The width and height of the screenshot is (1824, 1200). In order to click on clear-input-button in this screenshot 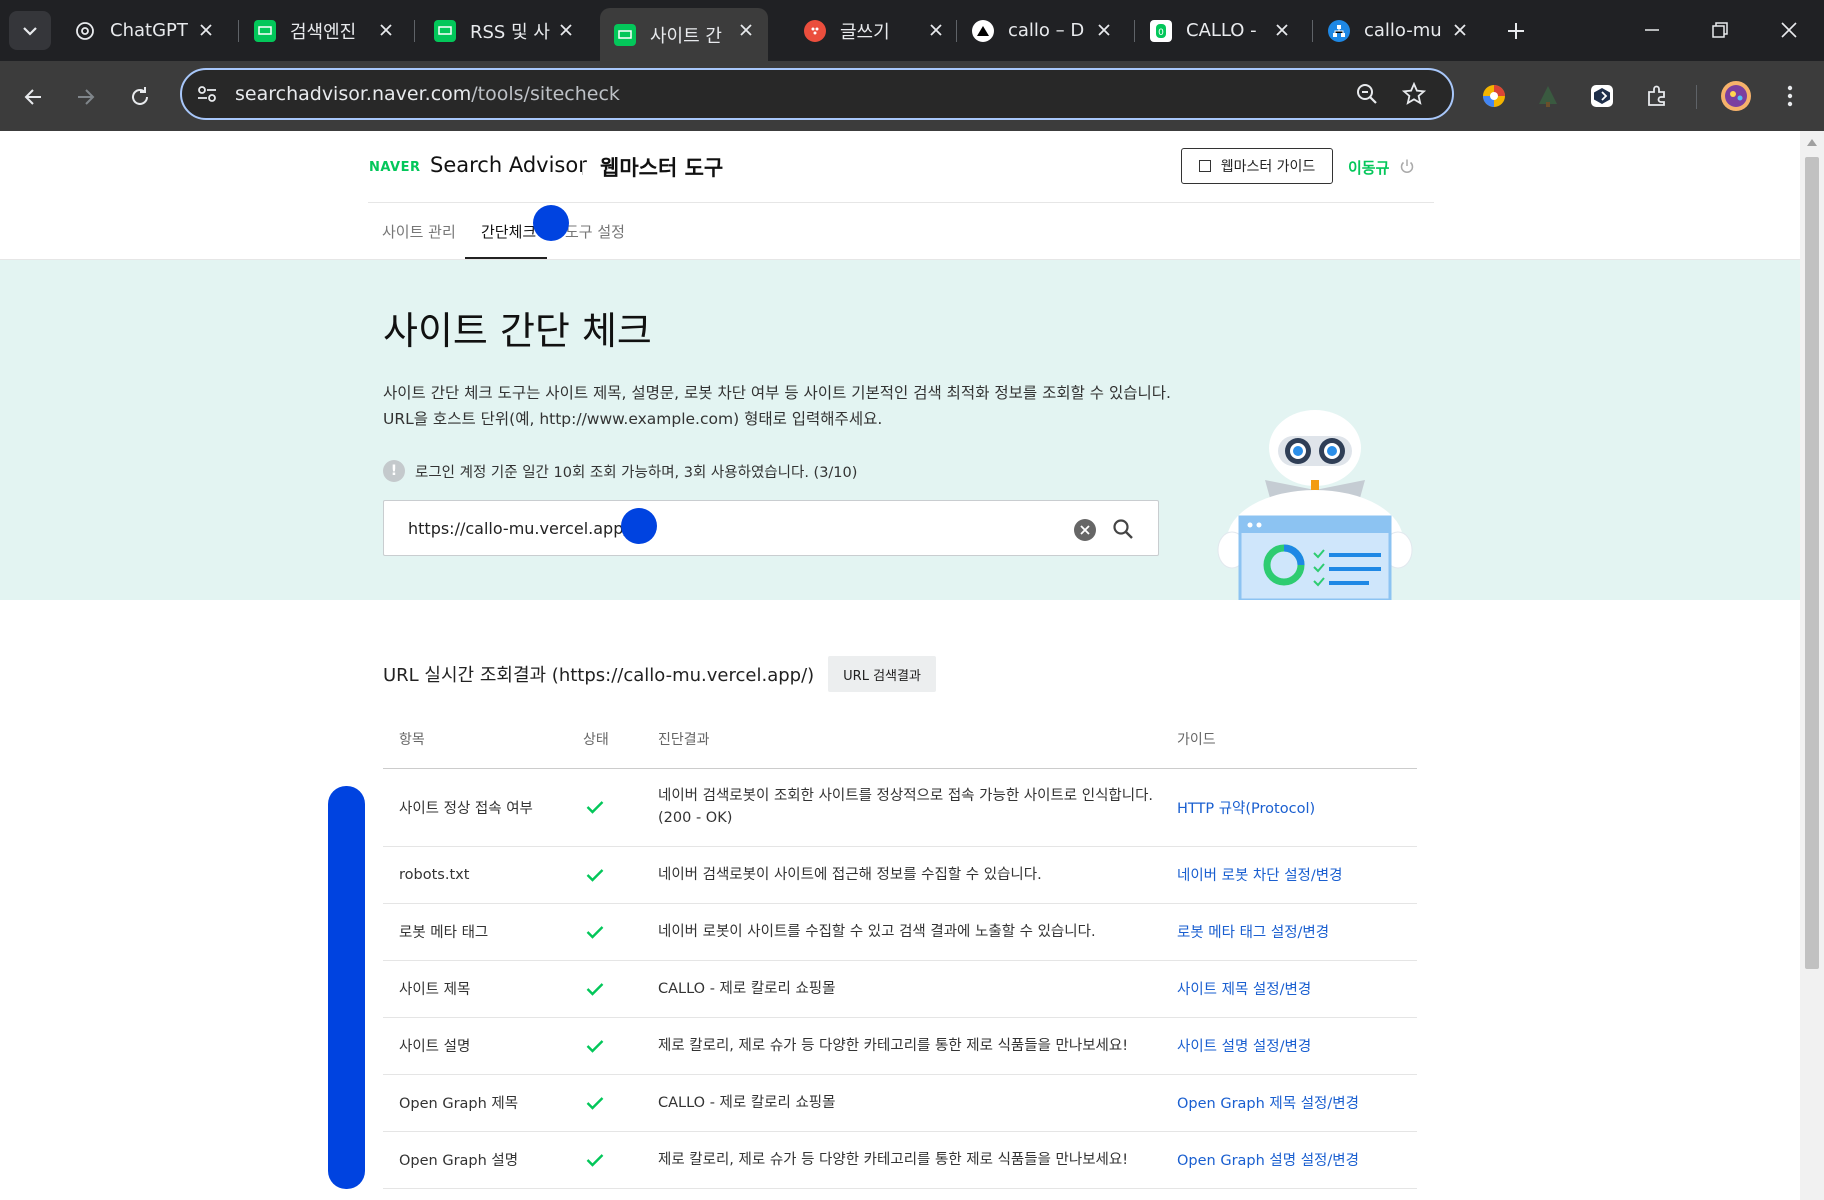, I will do `click(1085, 530)`.